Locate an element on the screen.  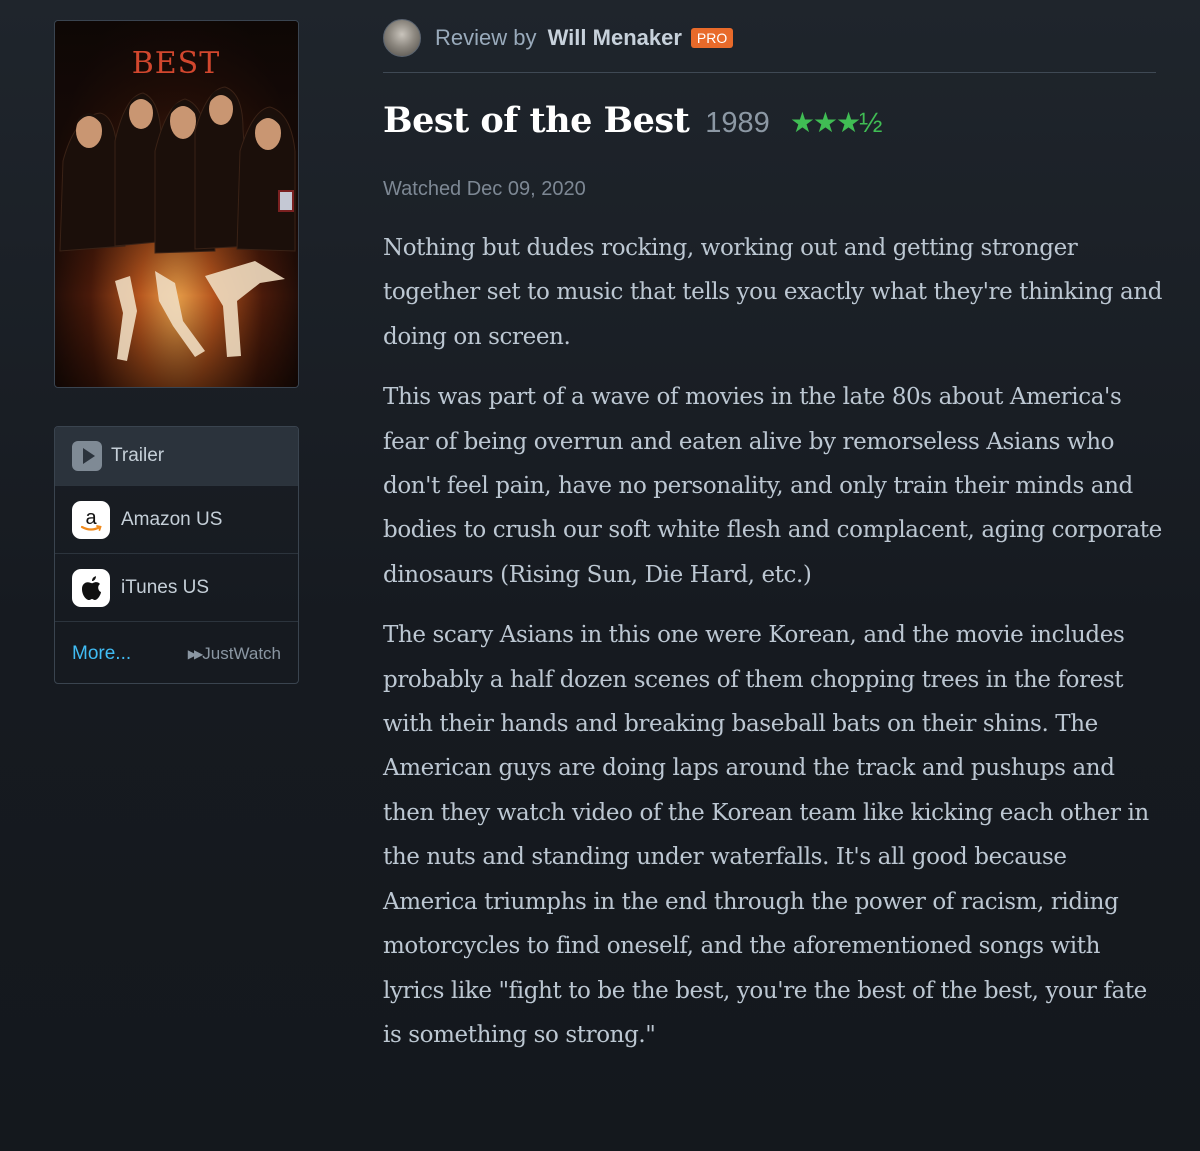
star-rating: ★★★½ is located at coordinates (836, 122).